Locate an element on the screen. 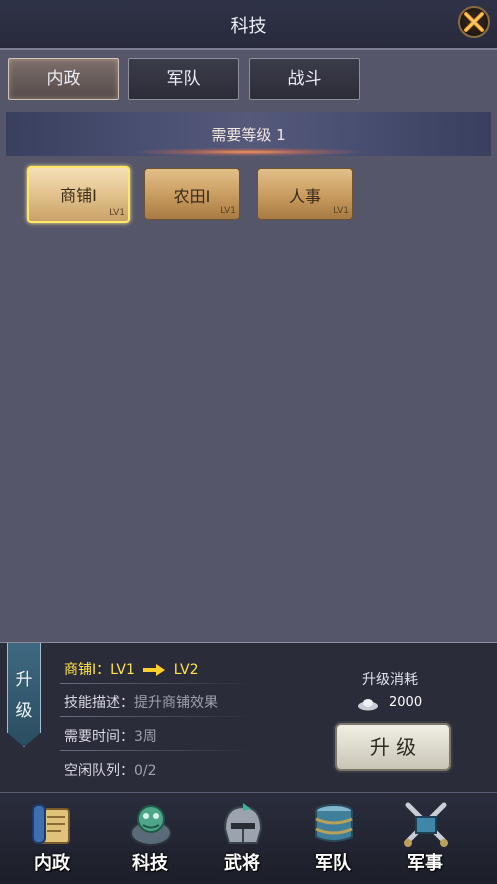 Image resolution: width=497 pixels, height=884 pixels. time-label: 需要时间： is located at coordinates (99, 737).